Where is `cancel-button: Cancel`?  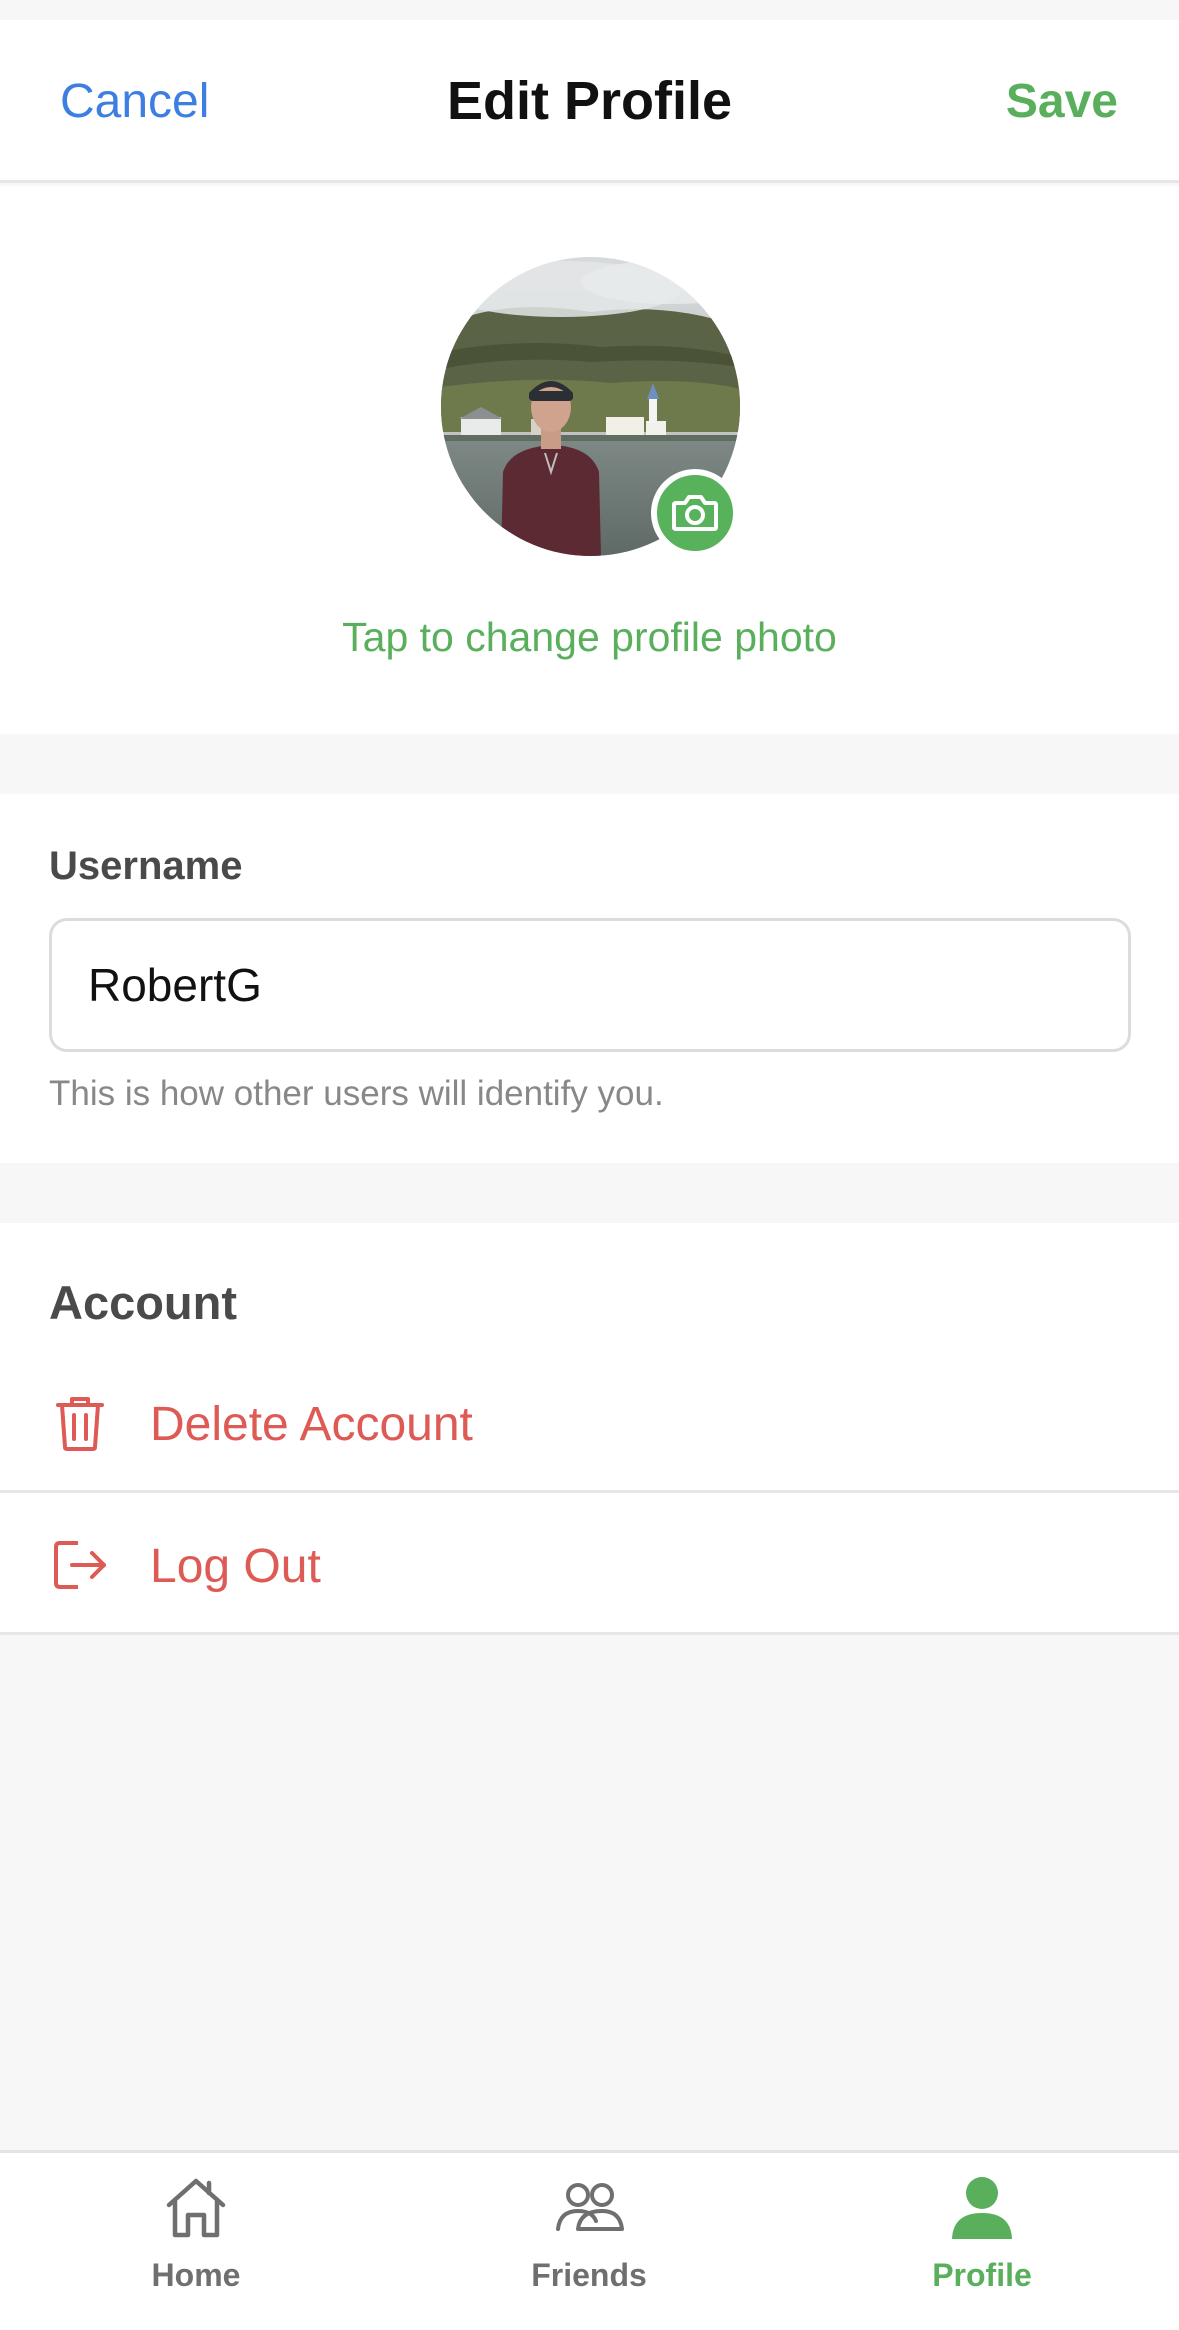 cancel-button: Cancel is located at coordinates (134, 101).